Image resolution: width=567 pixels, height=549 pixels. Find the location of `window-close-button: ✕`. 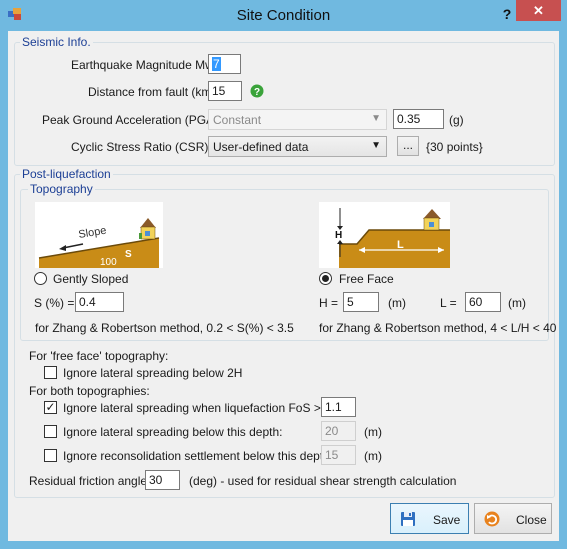

window-close-button: ✕ is located at coordinates (538, 10).